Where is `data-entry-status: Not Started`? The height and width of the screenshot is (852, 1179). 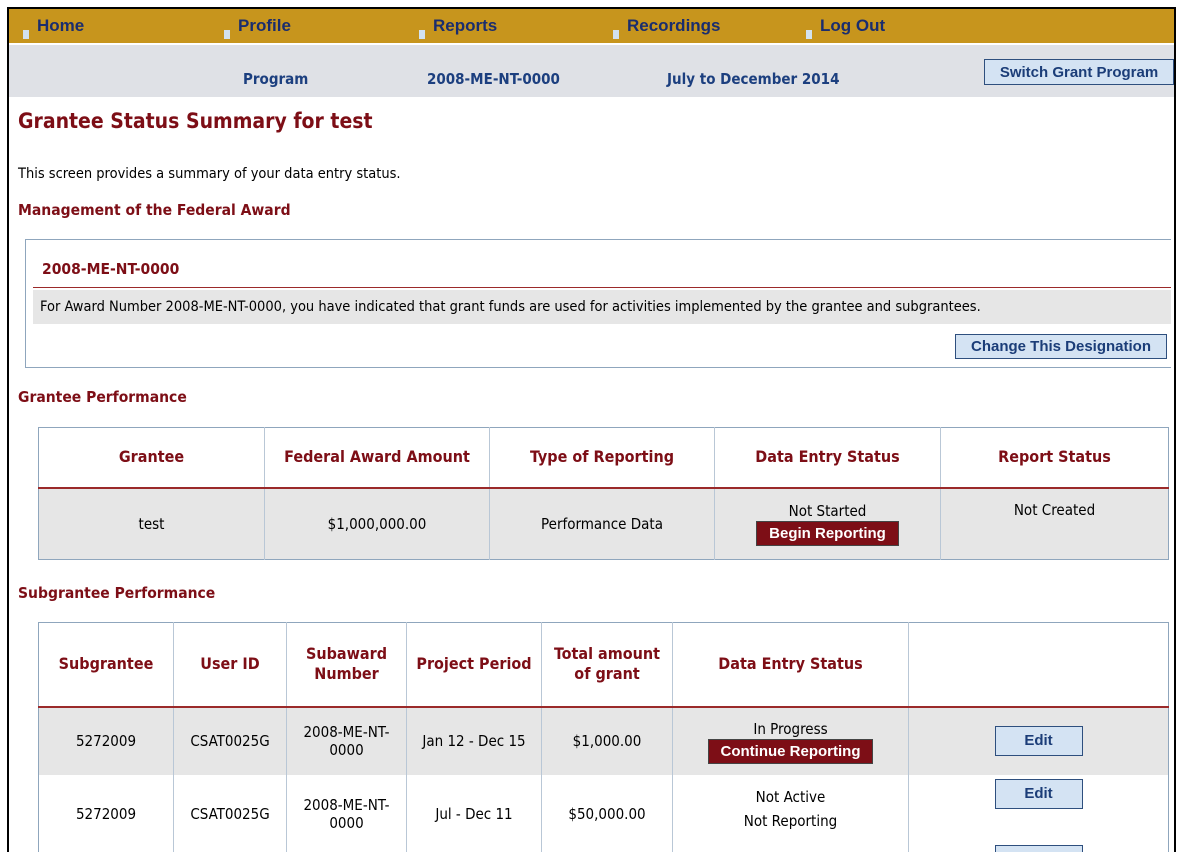
data-entry-status: Not Started is located at coordinates (827, 511).